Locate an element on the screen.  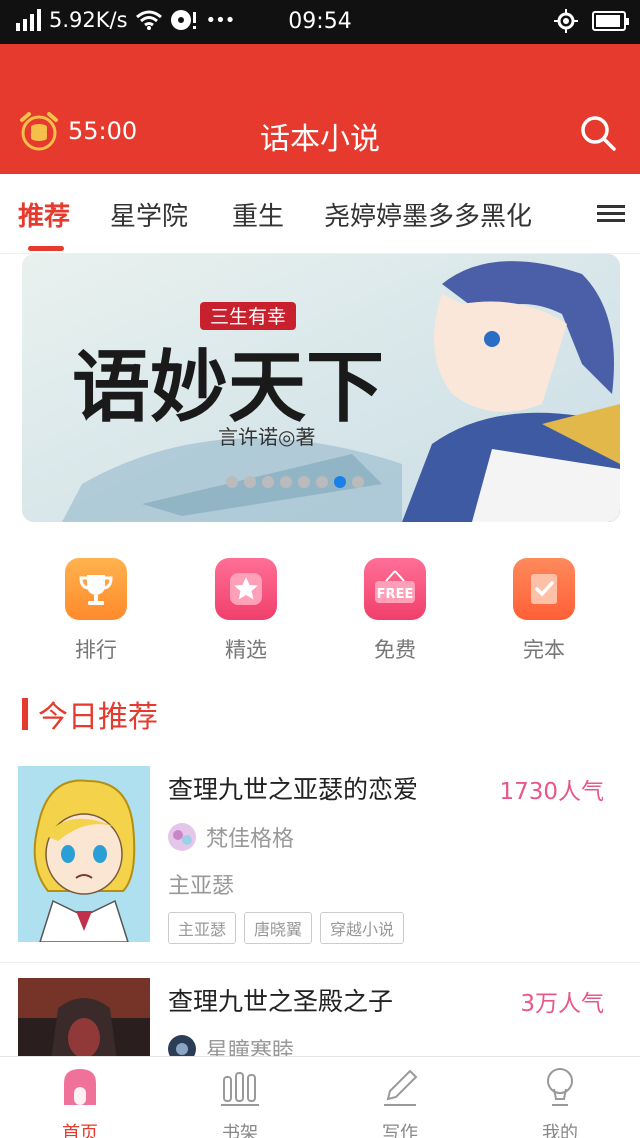
section-header: 今日推荐 is located at coordinates (90, 714).